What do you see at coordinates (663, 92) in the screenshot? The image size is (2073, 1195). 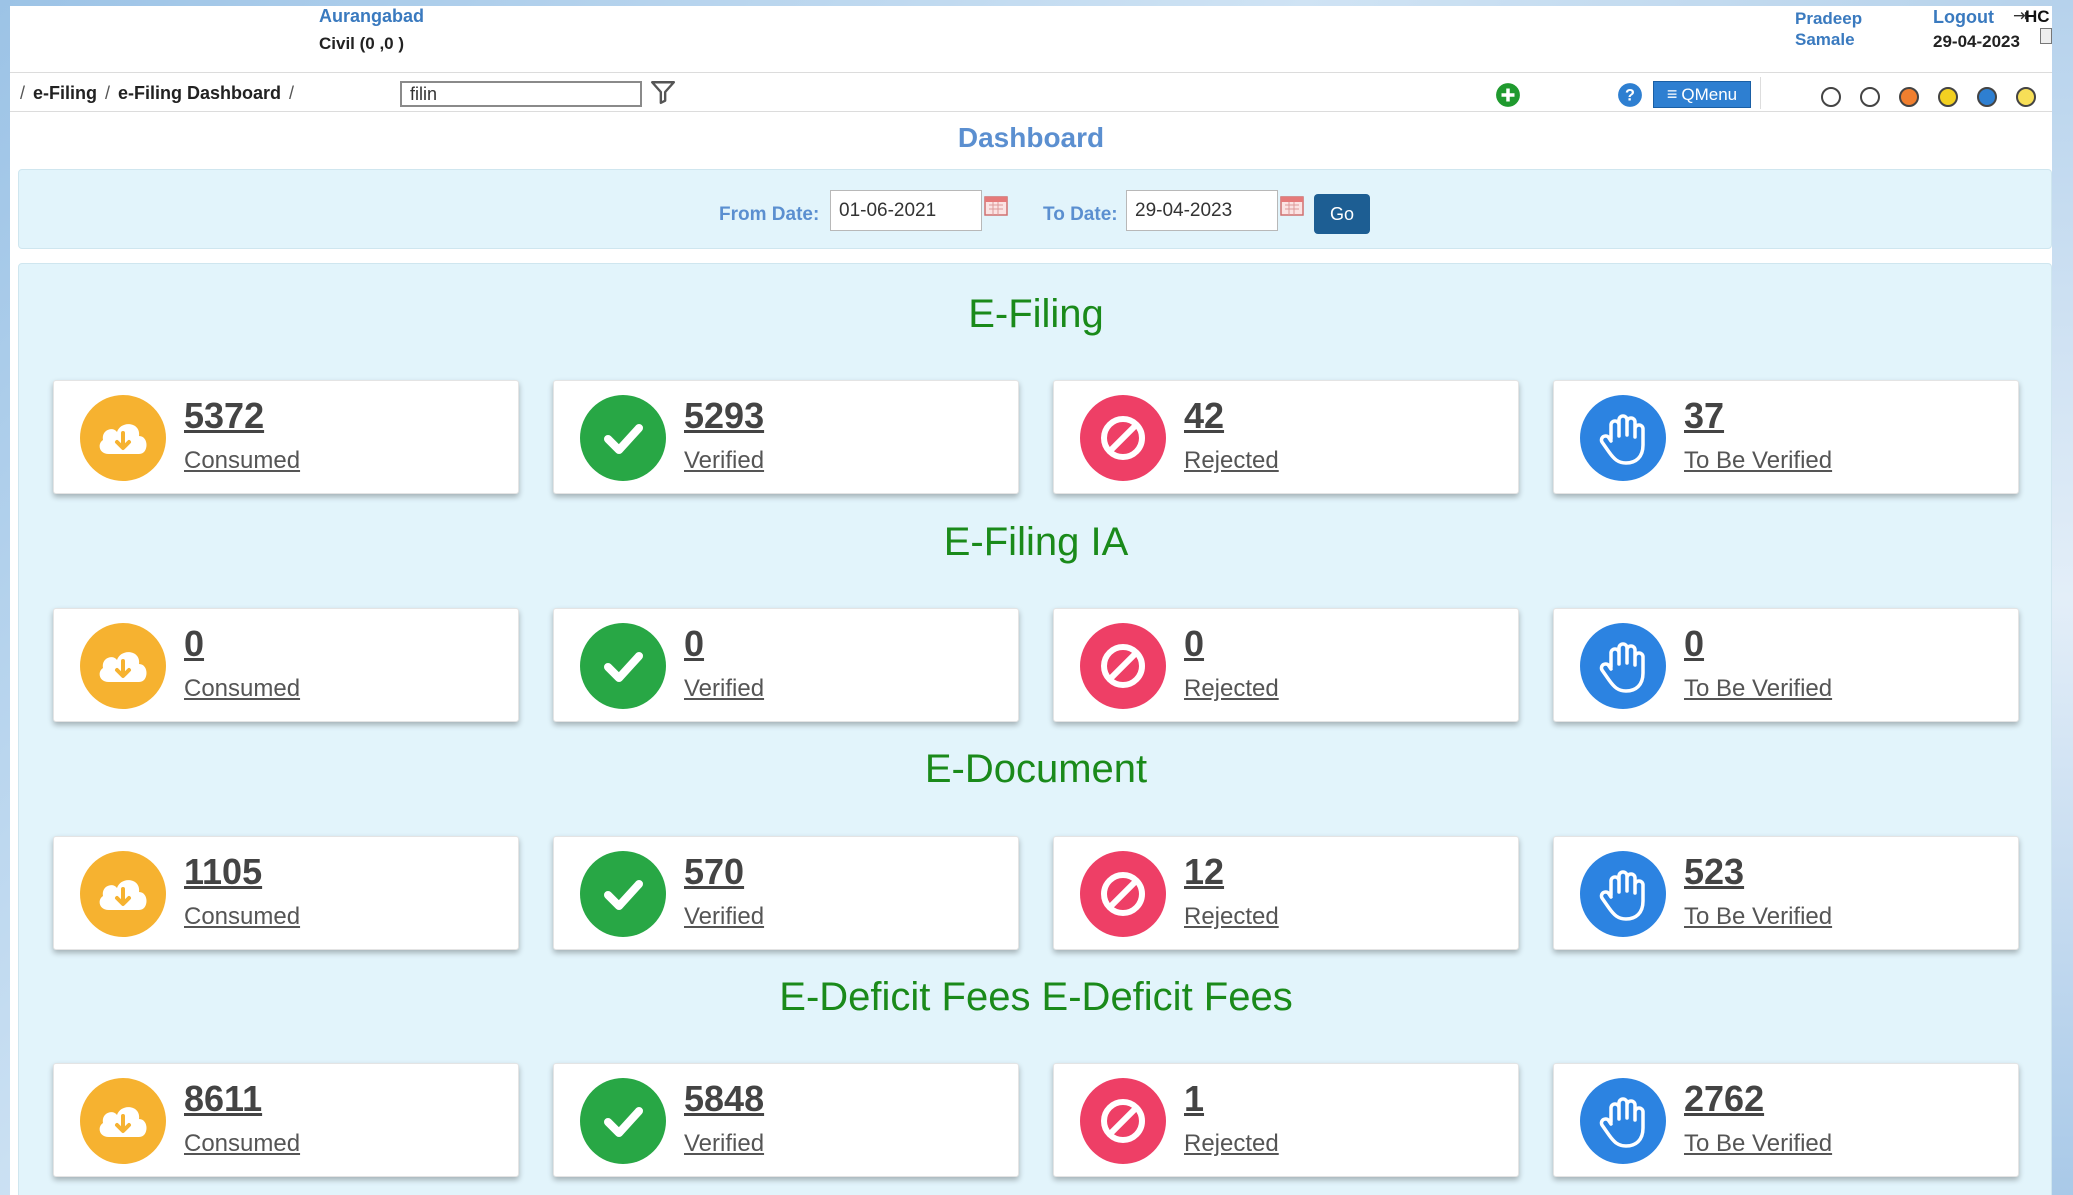 I see `filter-icon` at bounding box center [663, 92].